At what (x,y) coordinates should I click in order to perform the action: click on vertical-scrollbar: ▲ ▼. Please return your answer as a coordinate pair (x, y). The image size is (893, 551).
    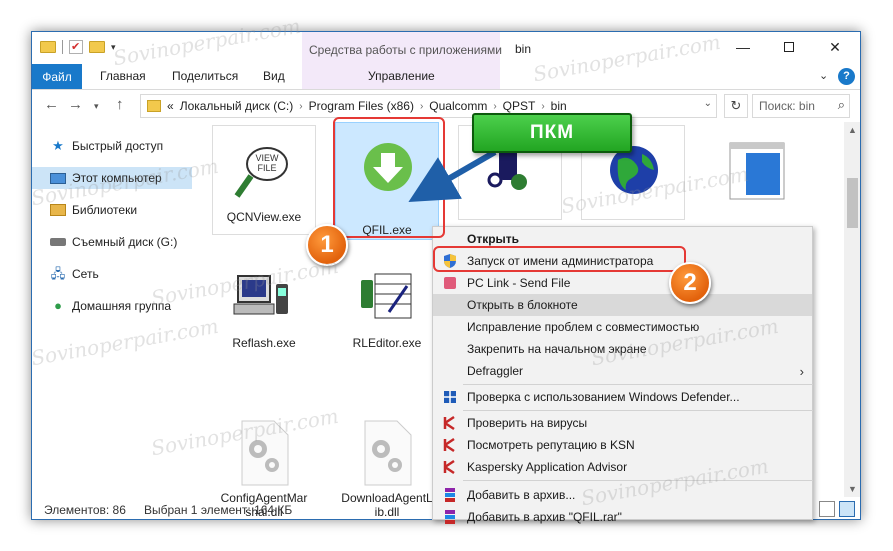
    Looking at the image, I should click on (852, 309).